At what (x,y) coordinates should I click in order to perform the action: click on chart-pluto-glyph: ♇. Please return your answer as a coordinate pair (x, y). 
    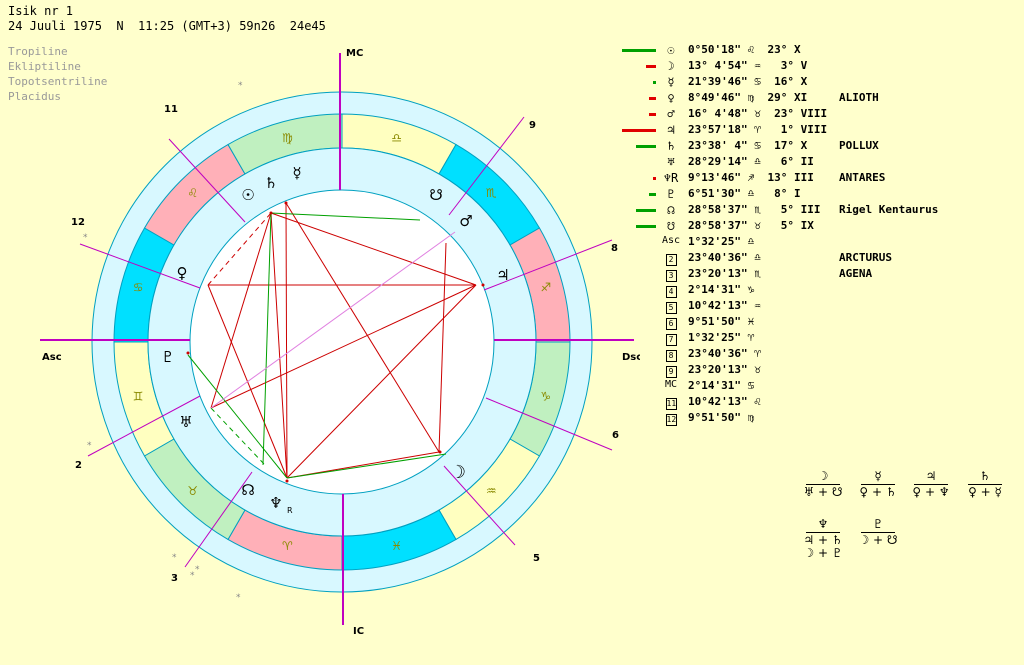
    Looking at the image, I should click on (167, 357).